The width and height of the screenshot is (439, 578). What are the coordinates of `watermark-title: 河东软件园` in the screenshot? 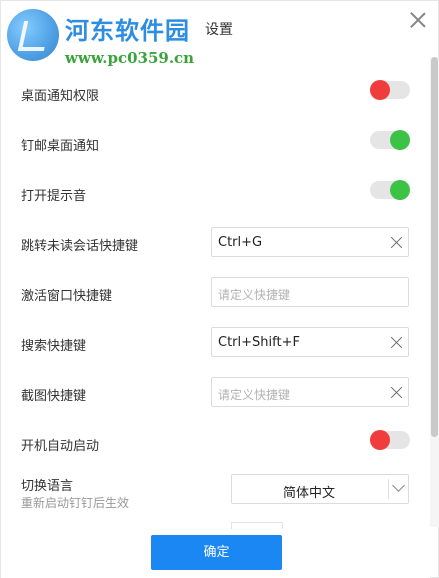 It's located at (127, 30).